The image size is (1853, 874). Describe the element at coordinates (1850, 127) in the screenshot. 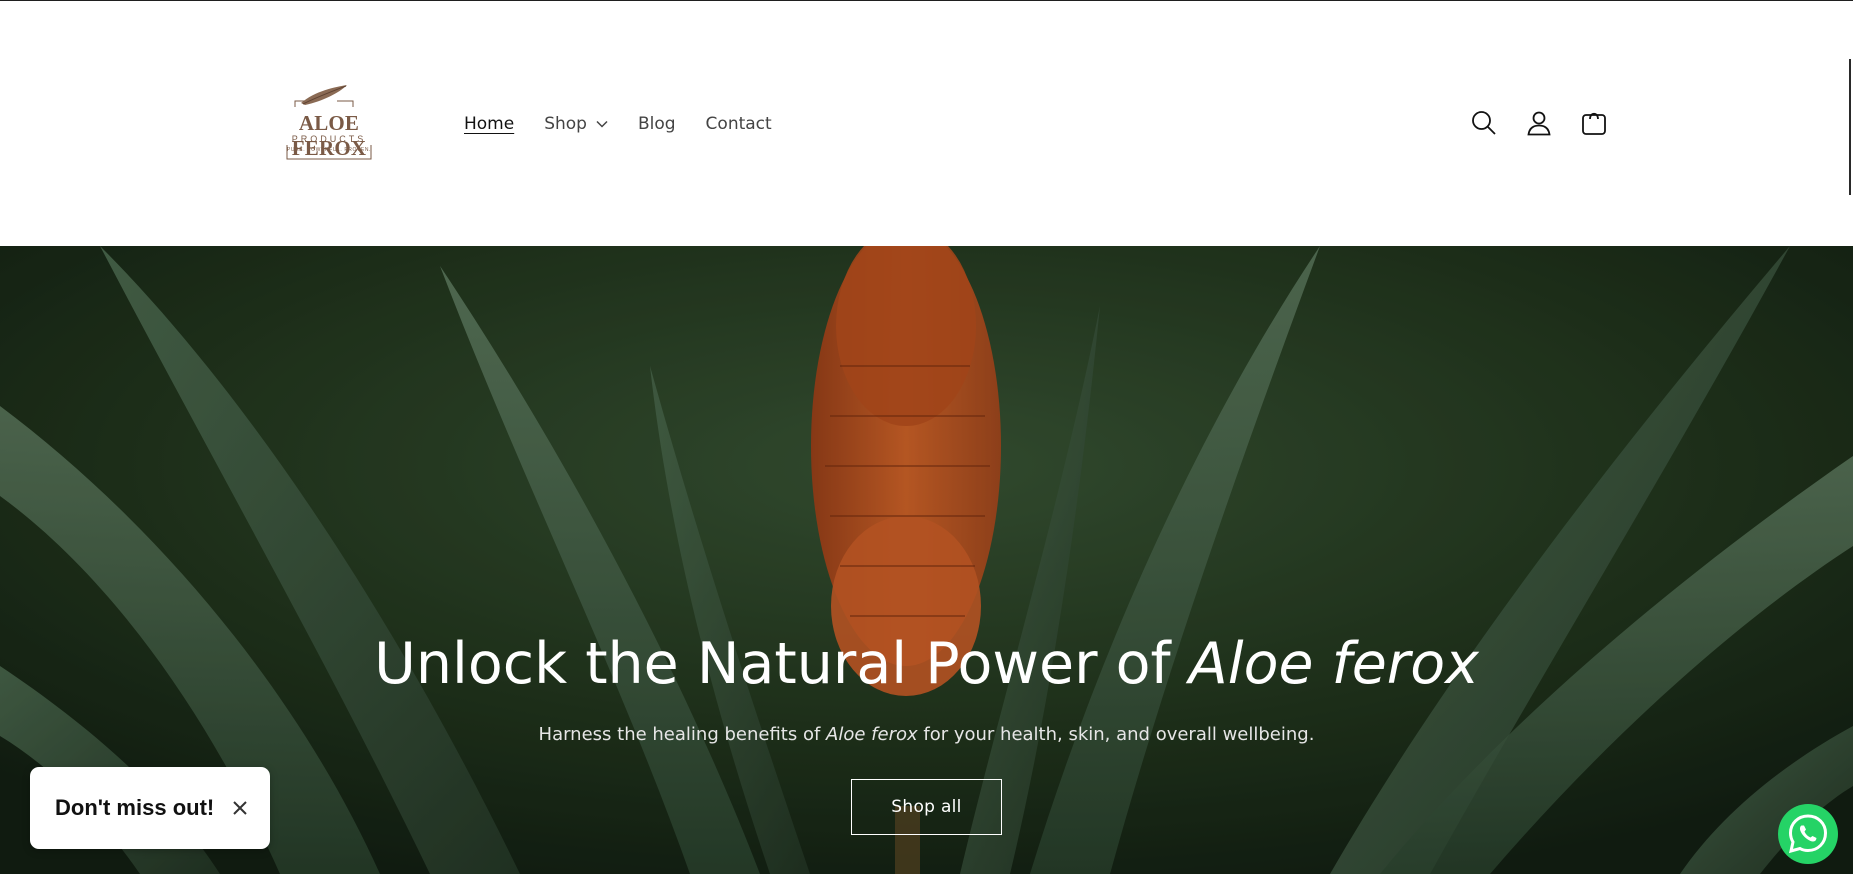

I see `scrollbar` at that location.